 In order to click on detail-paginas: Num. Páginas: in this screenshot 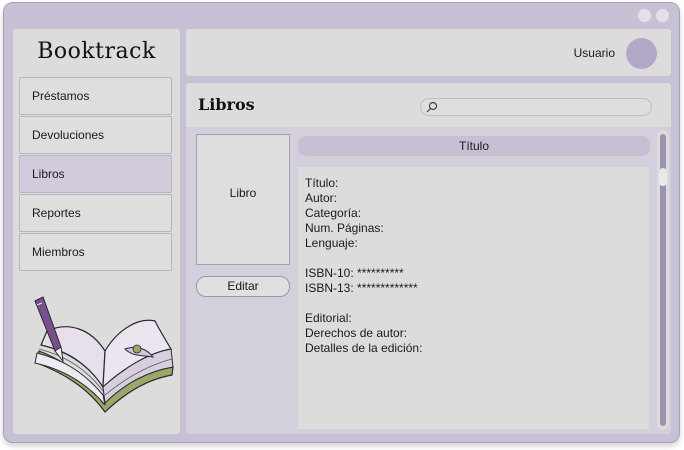, I will do `click(344, 228)`.